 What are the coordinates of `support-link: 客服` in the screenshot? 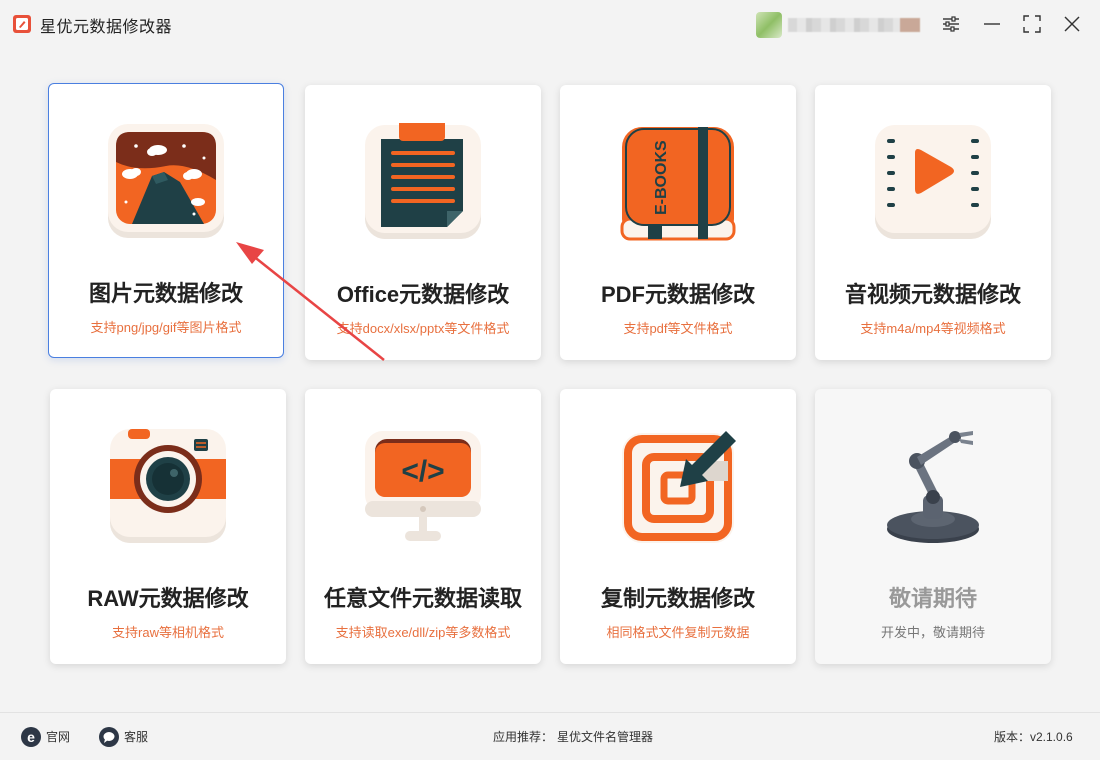 It's located at (136, 737).